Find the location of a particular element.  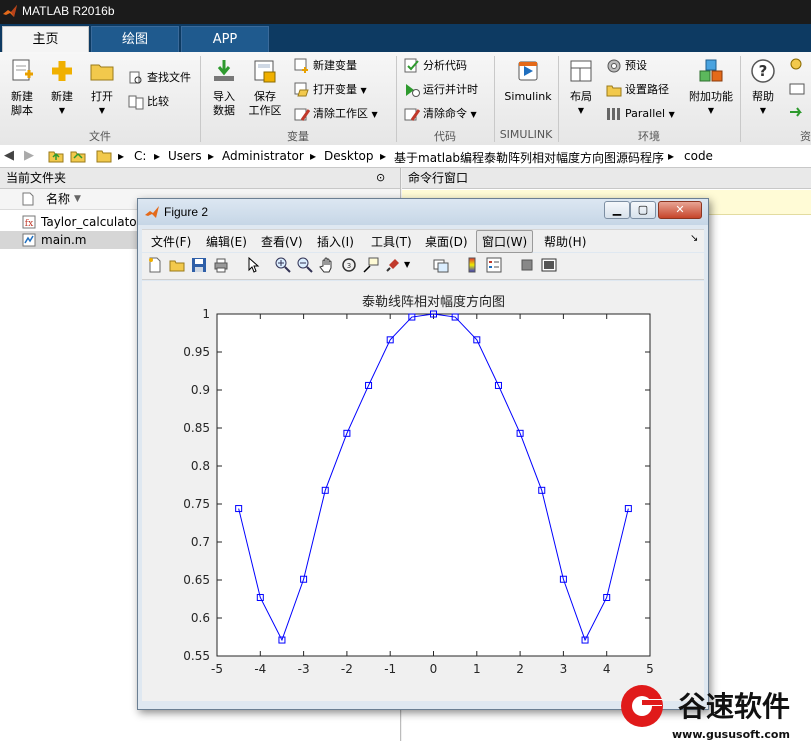

community-icons is located at coordinates (798, 93).